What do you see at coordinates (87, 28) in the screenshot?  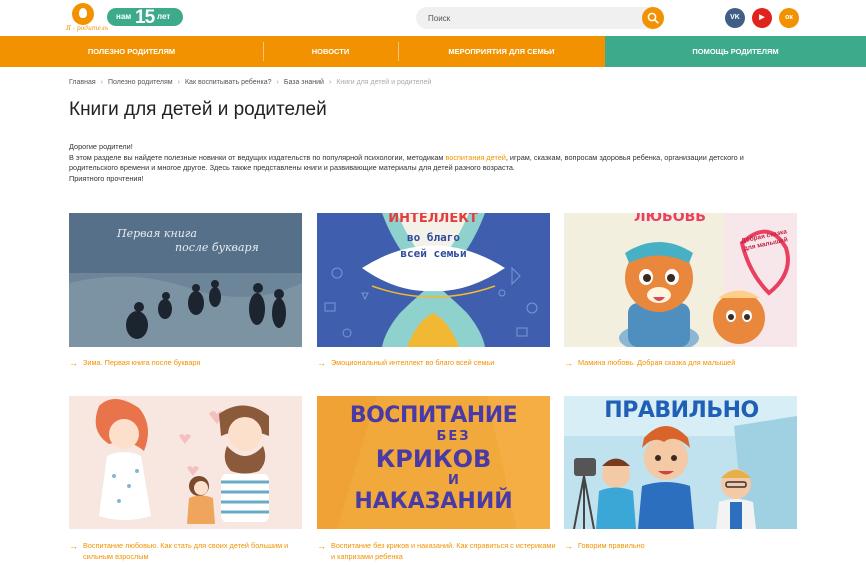 I see `logo-text: Я - родитель` at bounding box center [87, 28].